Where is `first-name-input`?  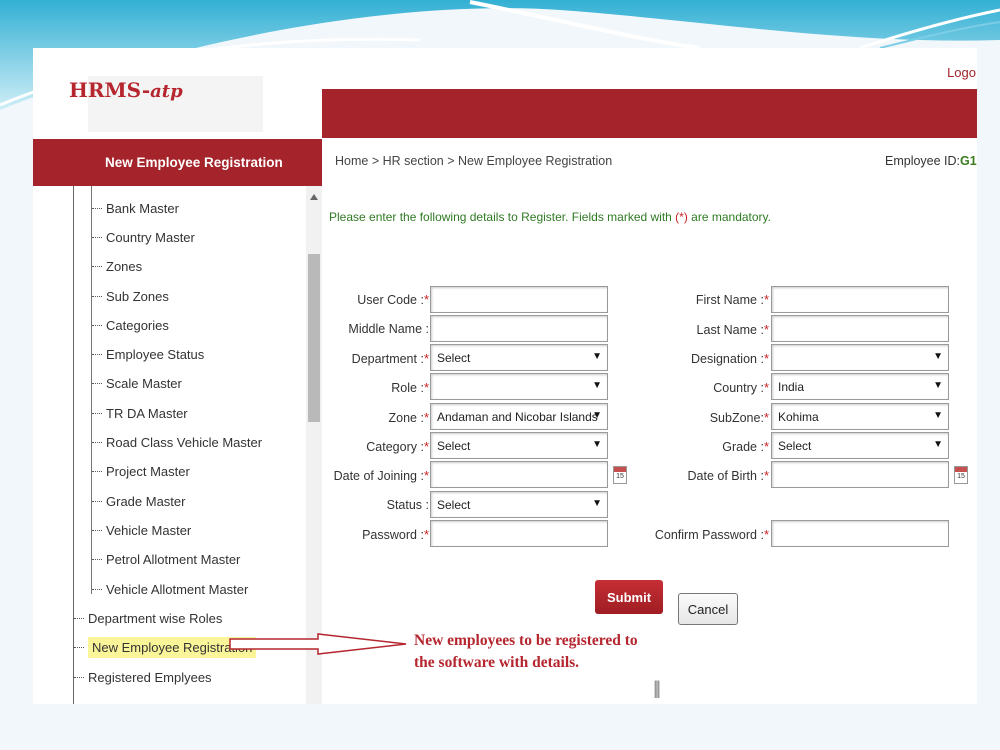
first-name-input is located at coordinates (860, 299).